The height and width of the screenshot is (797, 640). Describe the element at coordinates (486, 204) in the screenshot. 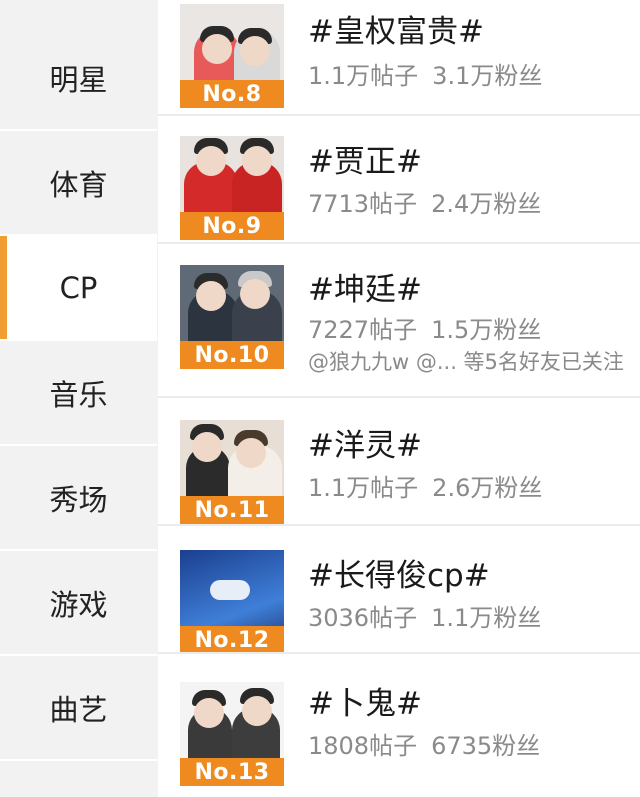

I see `fan-count: 2.4万粉丝` at that location.